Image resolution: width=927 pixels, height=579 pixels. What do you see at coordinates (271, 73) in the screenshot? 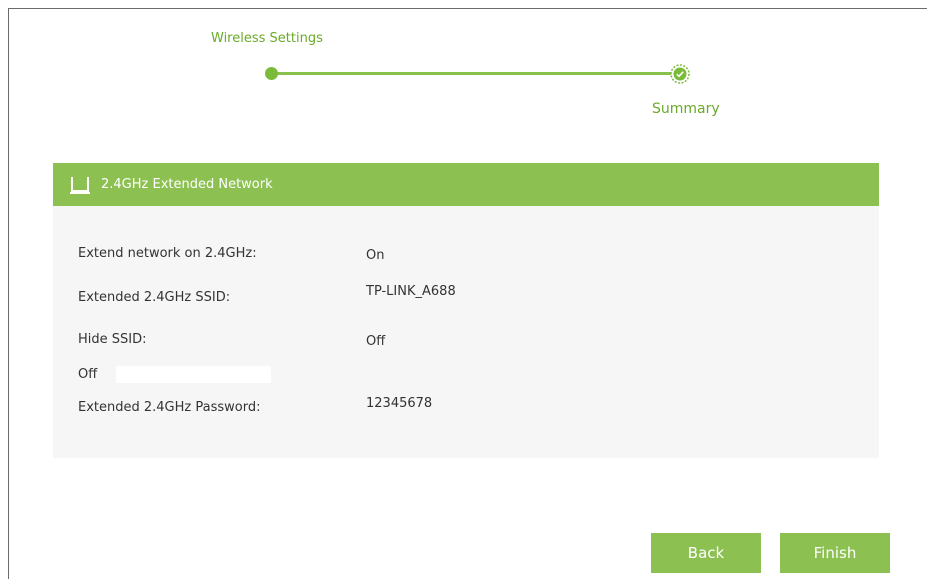
I see `step-wireless-settings-dot` at bounding box center [271, 73].